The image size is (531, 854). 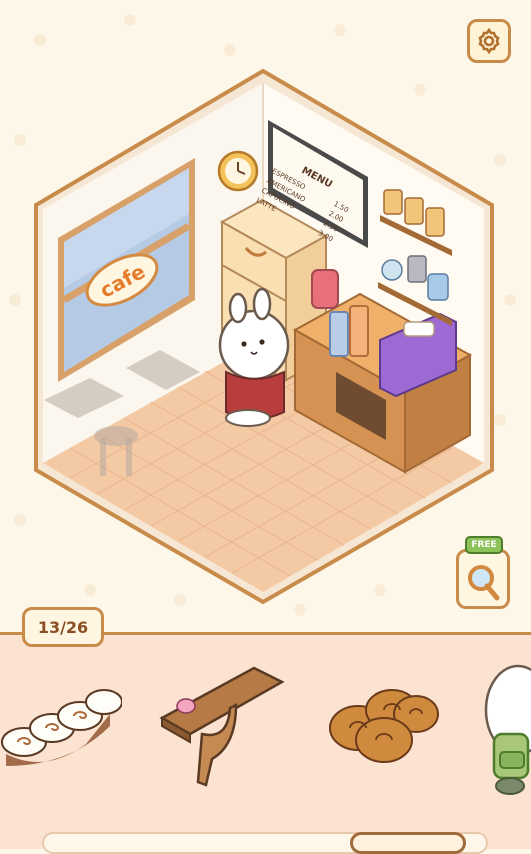 What do you see at coordinates (61, 728) in the screenshot?
I see `tray-item-cinnamon-rolls` at bounding box center [61, 728].